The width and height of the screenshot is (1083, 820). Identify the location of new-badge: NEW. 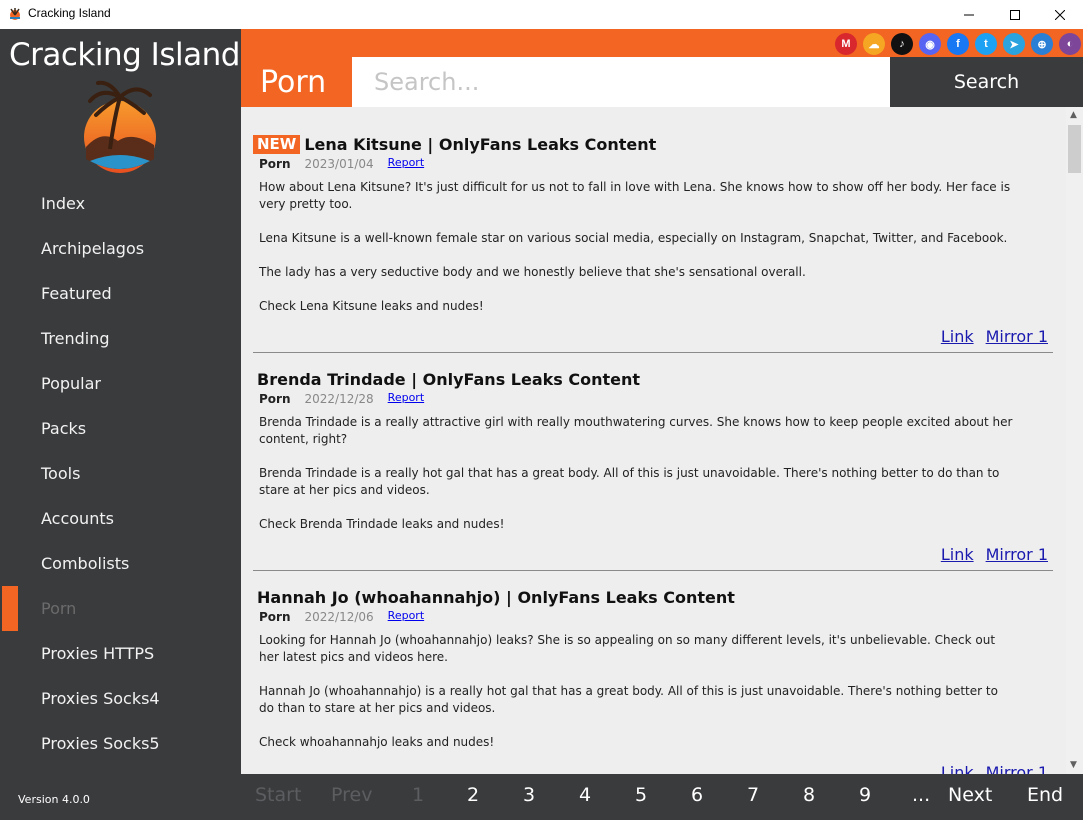
(277, 144).